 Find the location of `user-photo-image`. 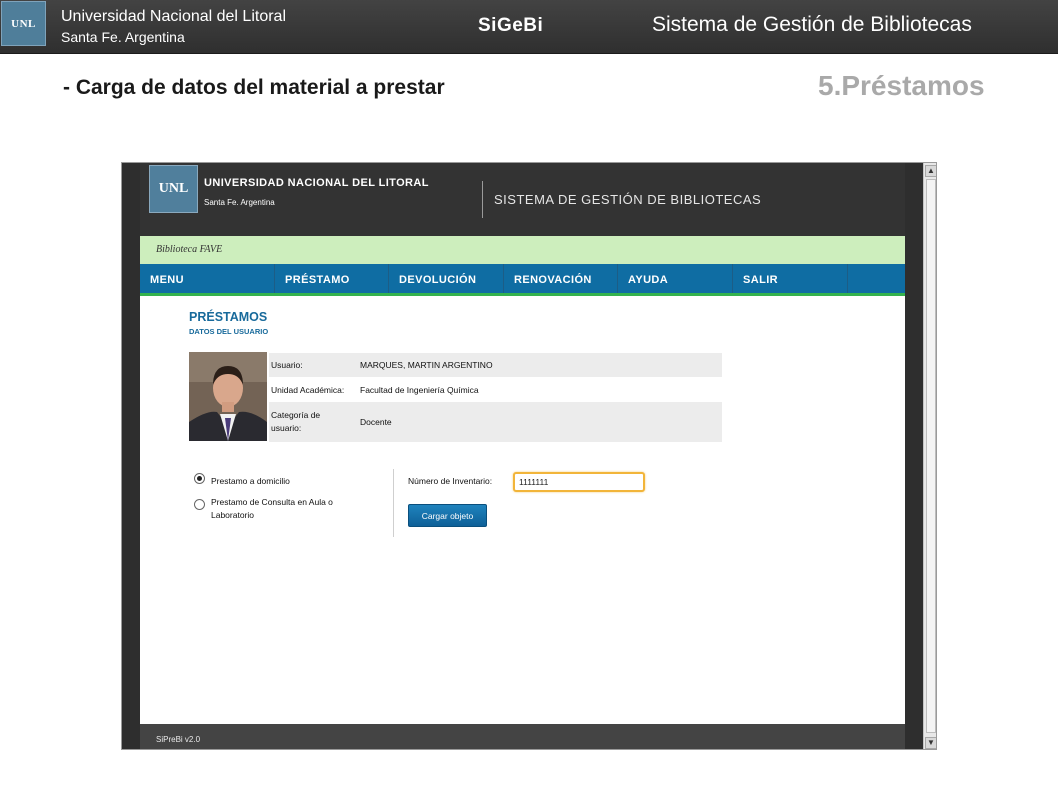

user-photo-image is located at coordinates (228, 396).